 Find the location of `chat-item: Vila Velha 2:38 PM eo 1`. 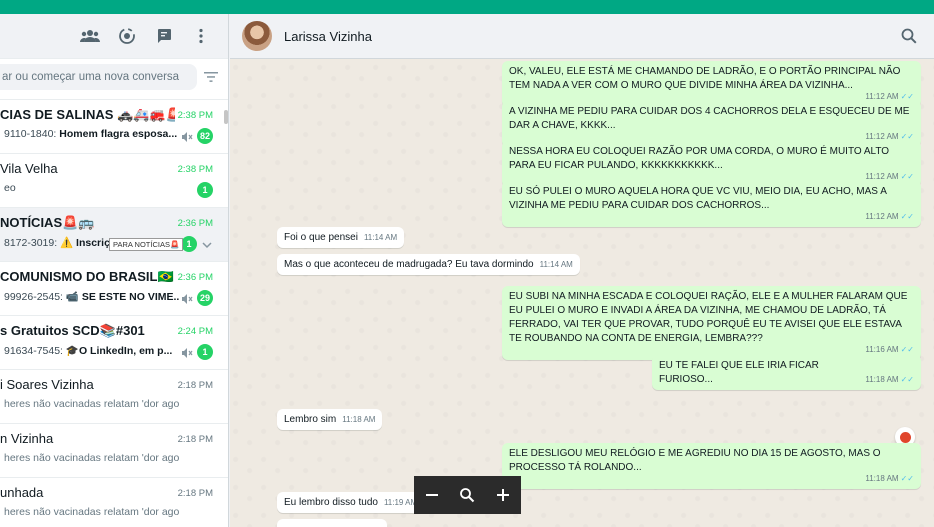

chat-item: Vila Velha 2:38 PM eo 1 is located at coordinates (114, 181).